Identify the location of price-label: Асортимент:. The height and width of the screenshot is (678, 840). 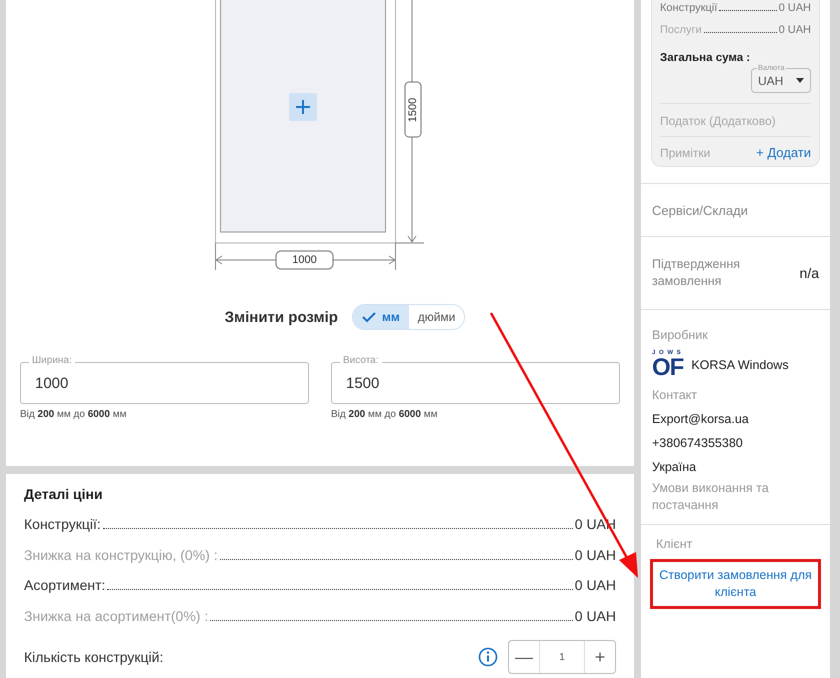
(65, 585).